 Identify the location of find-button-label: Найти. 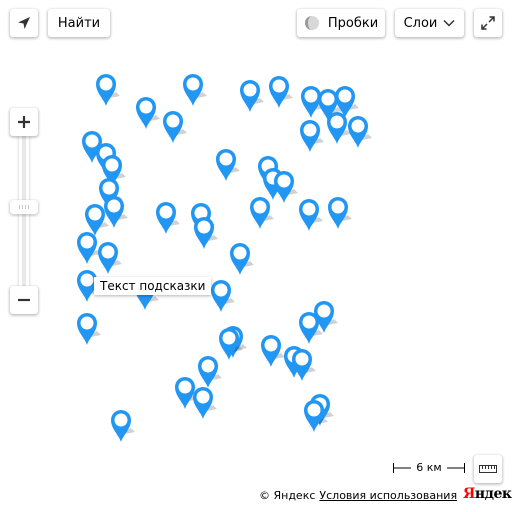
(79, 23).